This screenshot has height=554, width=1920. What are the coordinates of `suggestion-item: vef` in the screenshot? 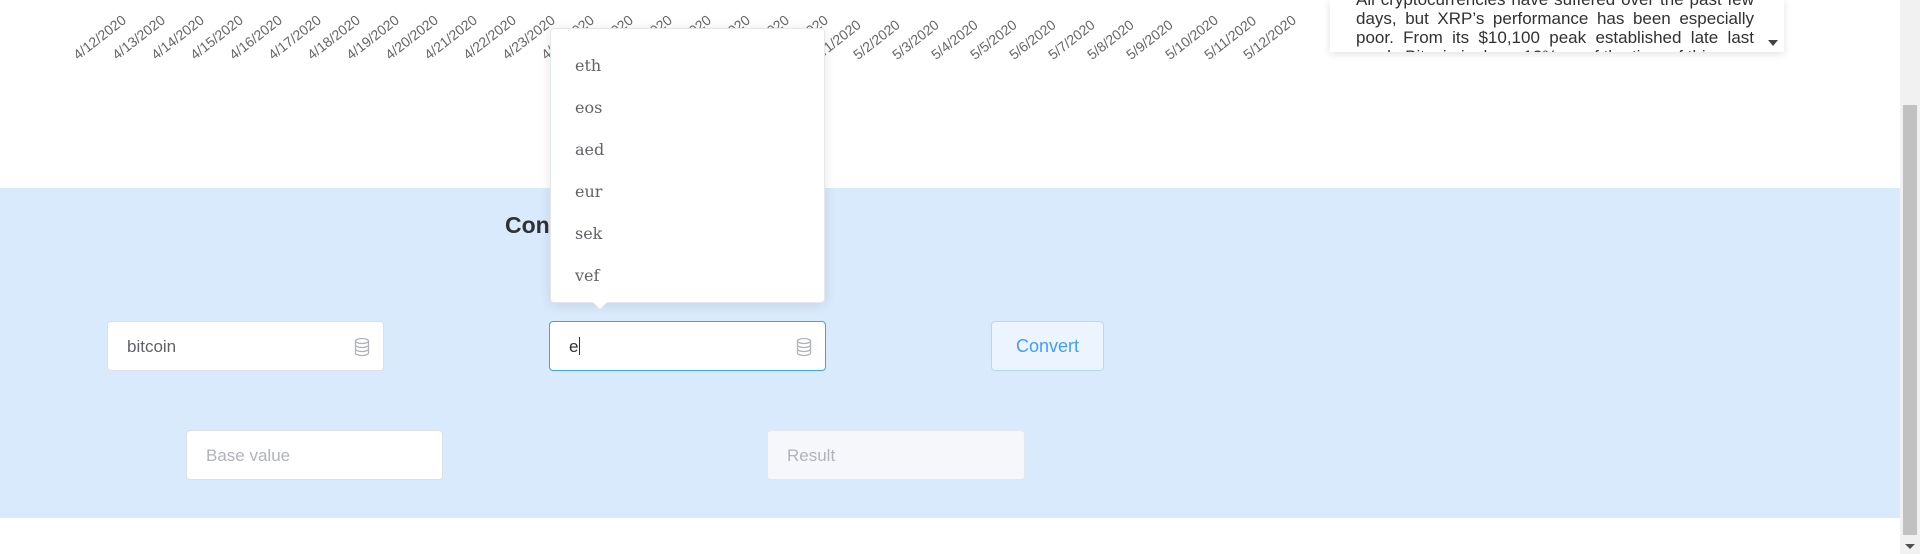 It's located at (687, 276).